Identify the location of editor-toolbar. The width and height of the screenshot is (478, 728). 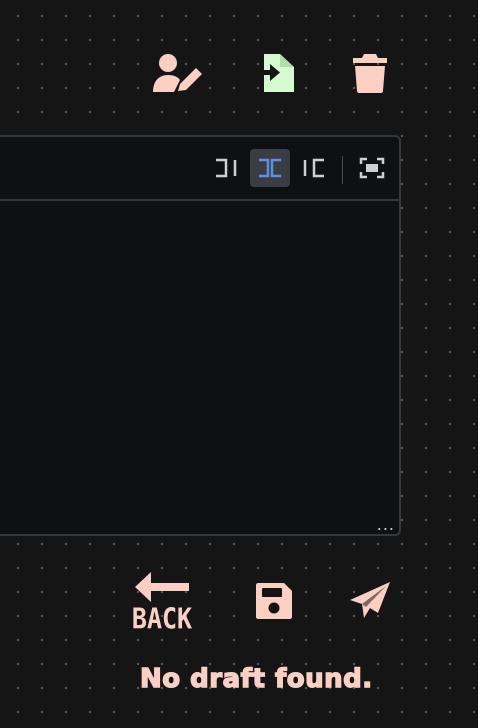
(199, 169).